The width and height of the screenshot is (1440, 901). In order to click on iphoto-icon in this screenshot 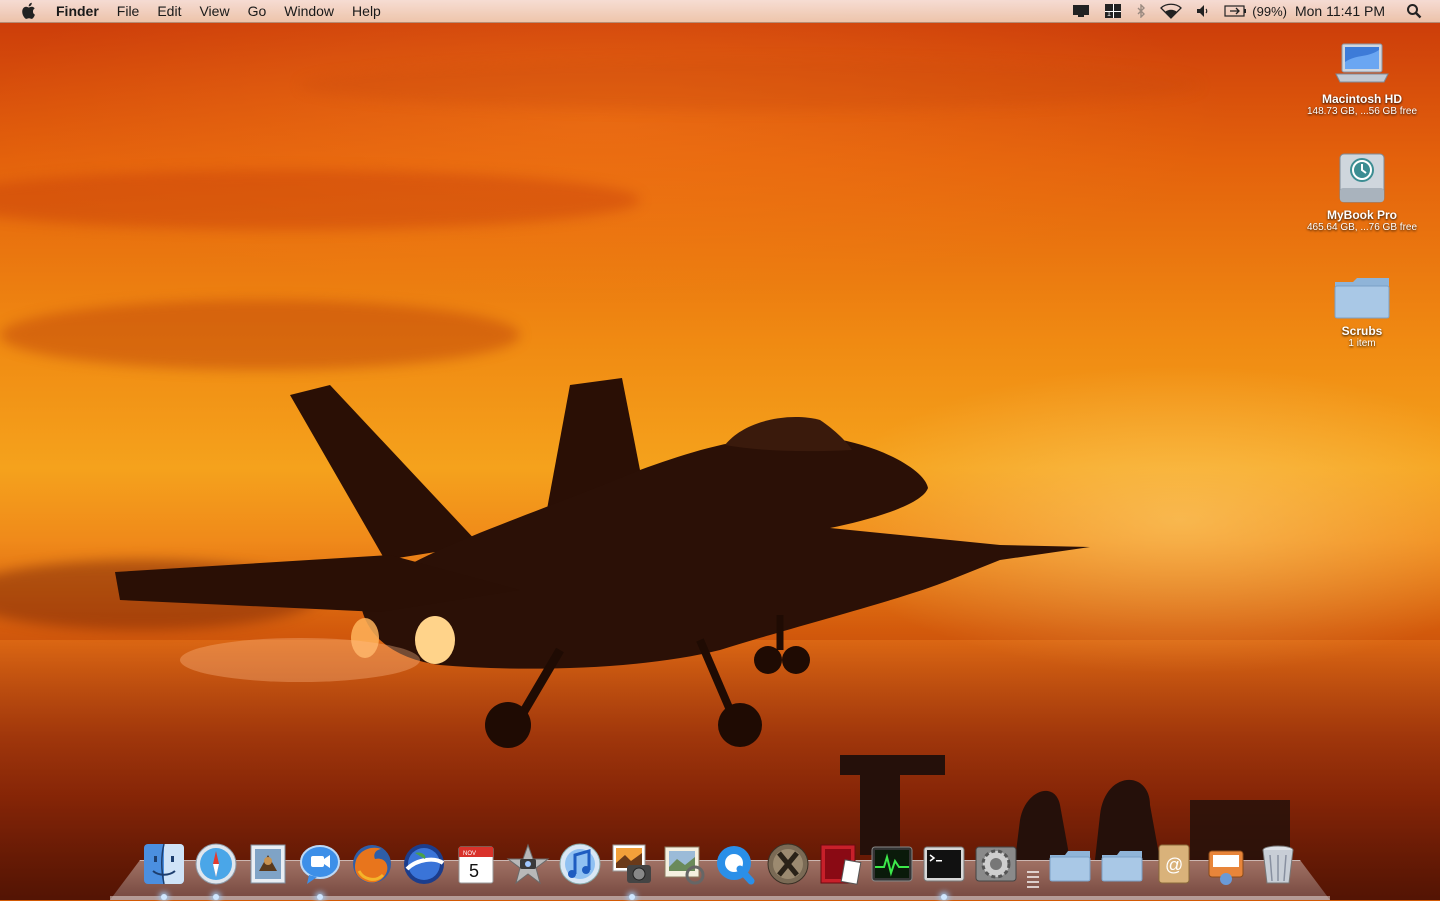, I will do `click(632, 870)`.